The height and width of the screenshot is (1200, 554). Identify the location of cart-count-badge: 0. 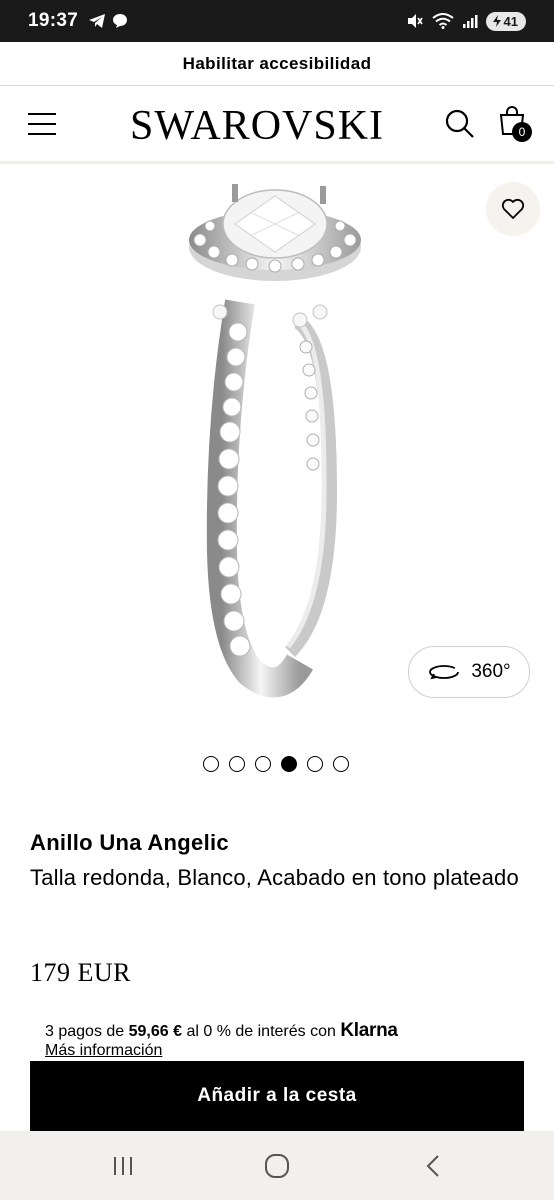
(522, 132).